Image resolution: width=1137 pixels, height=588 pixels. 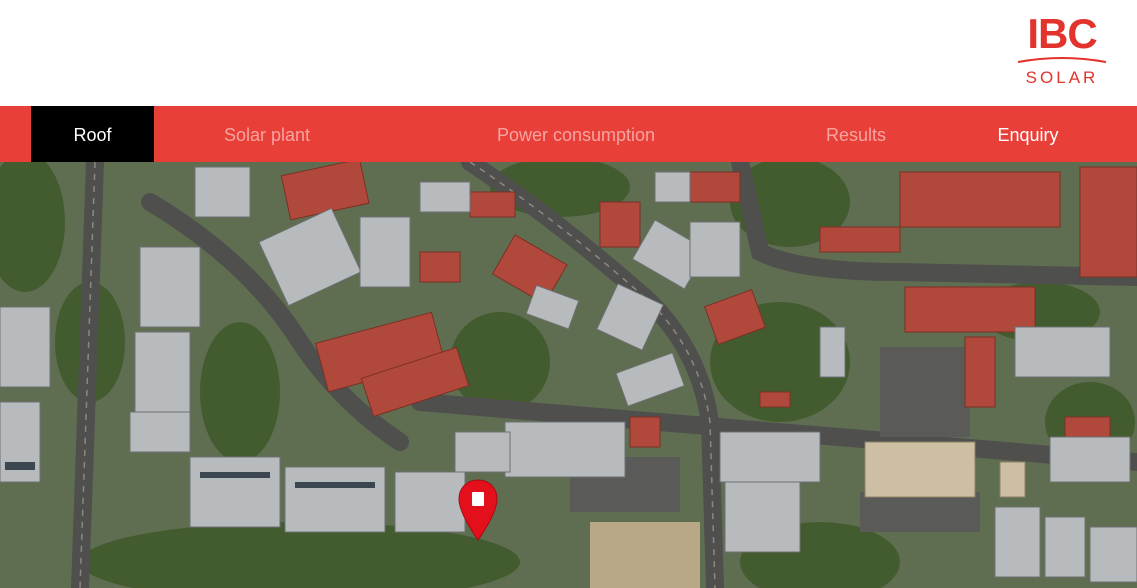 What do you see at coordinates (267, 134) in the screenshot?
I see `tab-solar-plant: Solar plant` at bounding box center [267, 134].